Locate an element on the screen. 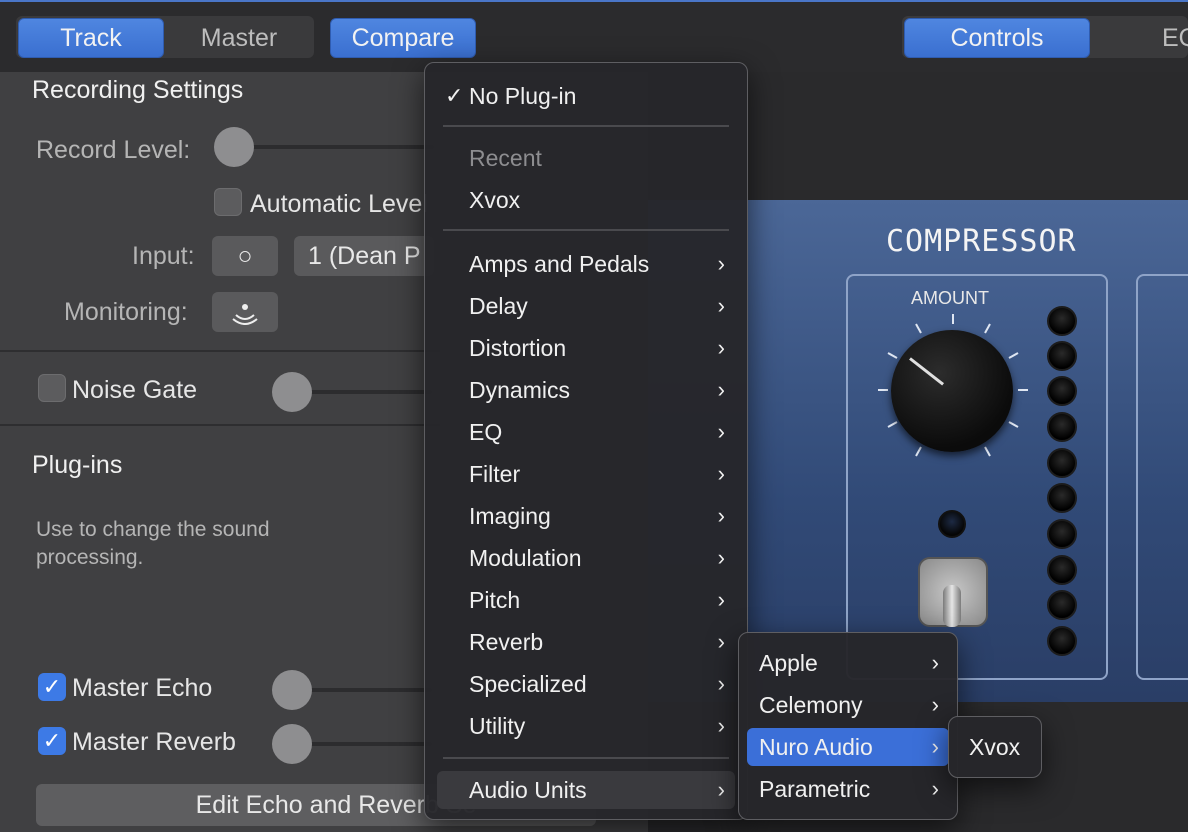  master-echo-knob is located at coordinates (292, 690).